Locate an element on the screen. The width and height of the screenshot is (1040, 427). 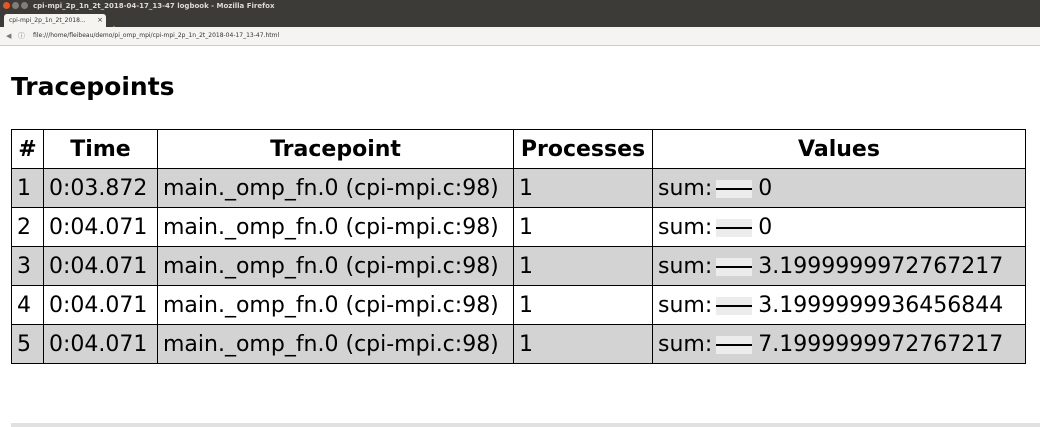
row-number: 4 is located at coordinates (27, 305).